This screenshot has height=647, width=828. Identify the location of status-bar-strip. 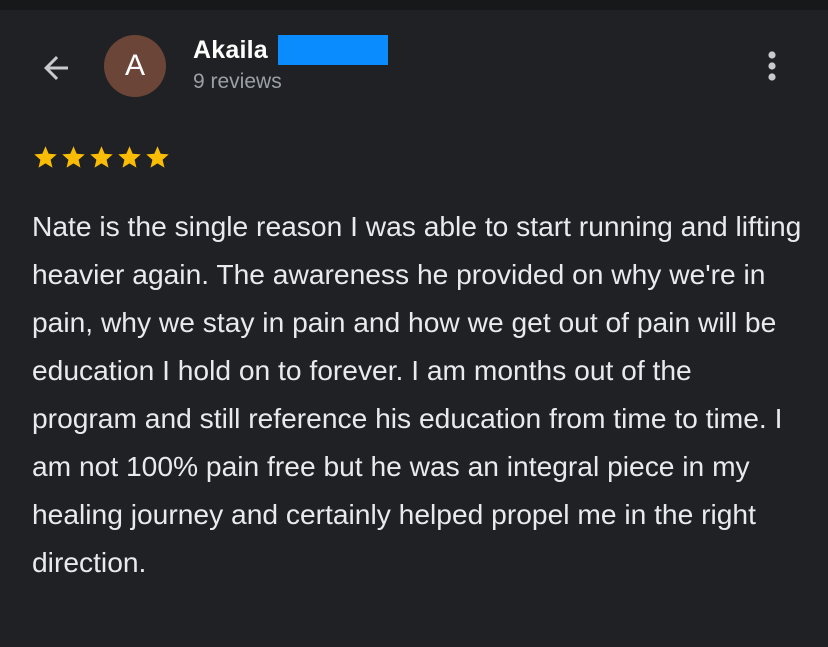
(414, 5).